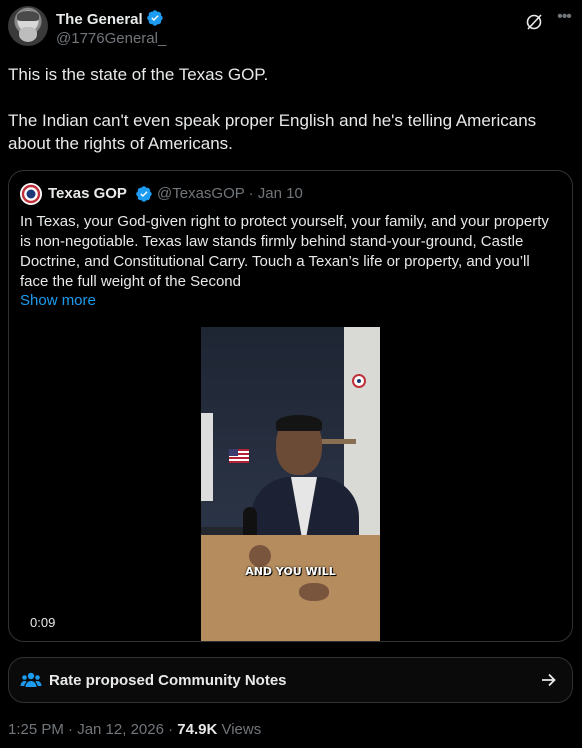 This screenshot has height=748, width=582. I want to click on more-options-icon: •••, so click(564, 18).